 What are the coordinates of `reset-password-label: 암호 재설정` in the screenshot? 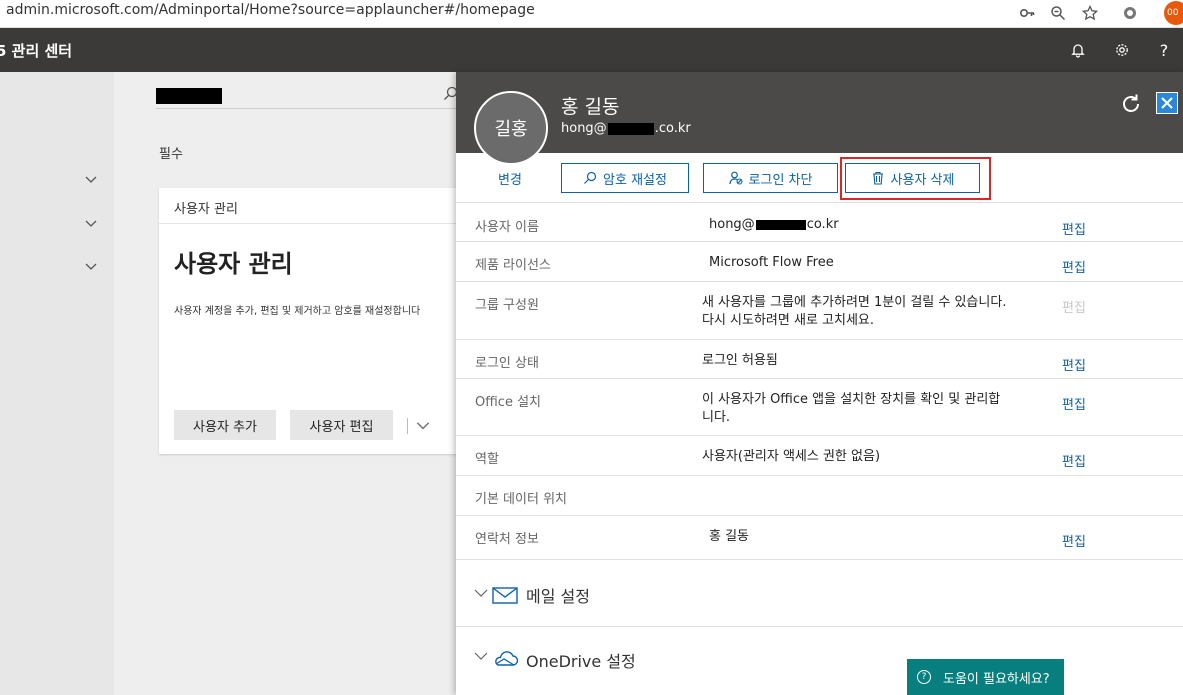 It's located at (635, 180).